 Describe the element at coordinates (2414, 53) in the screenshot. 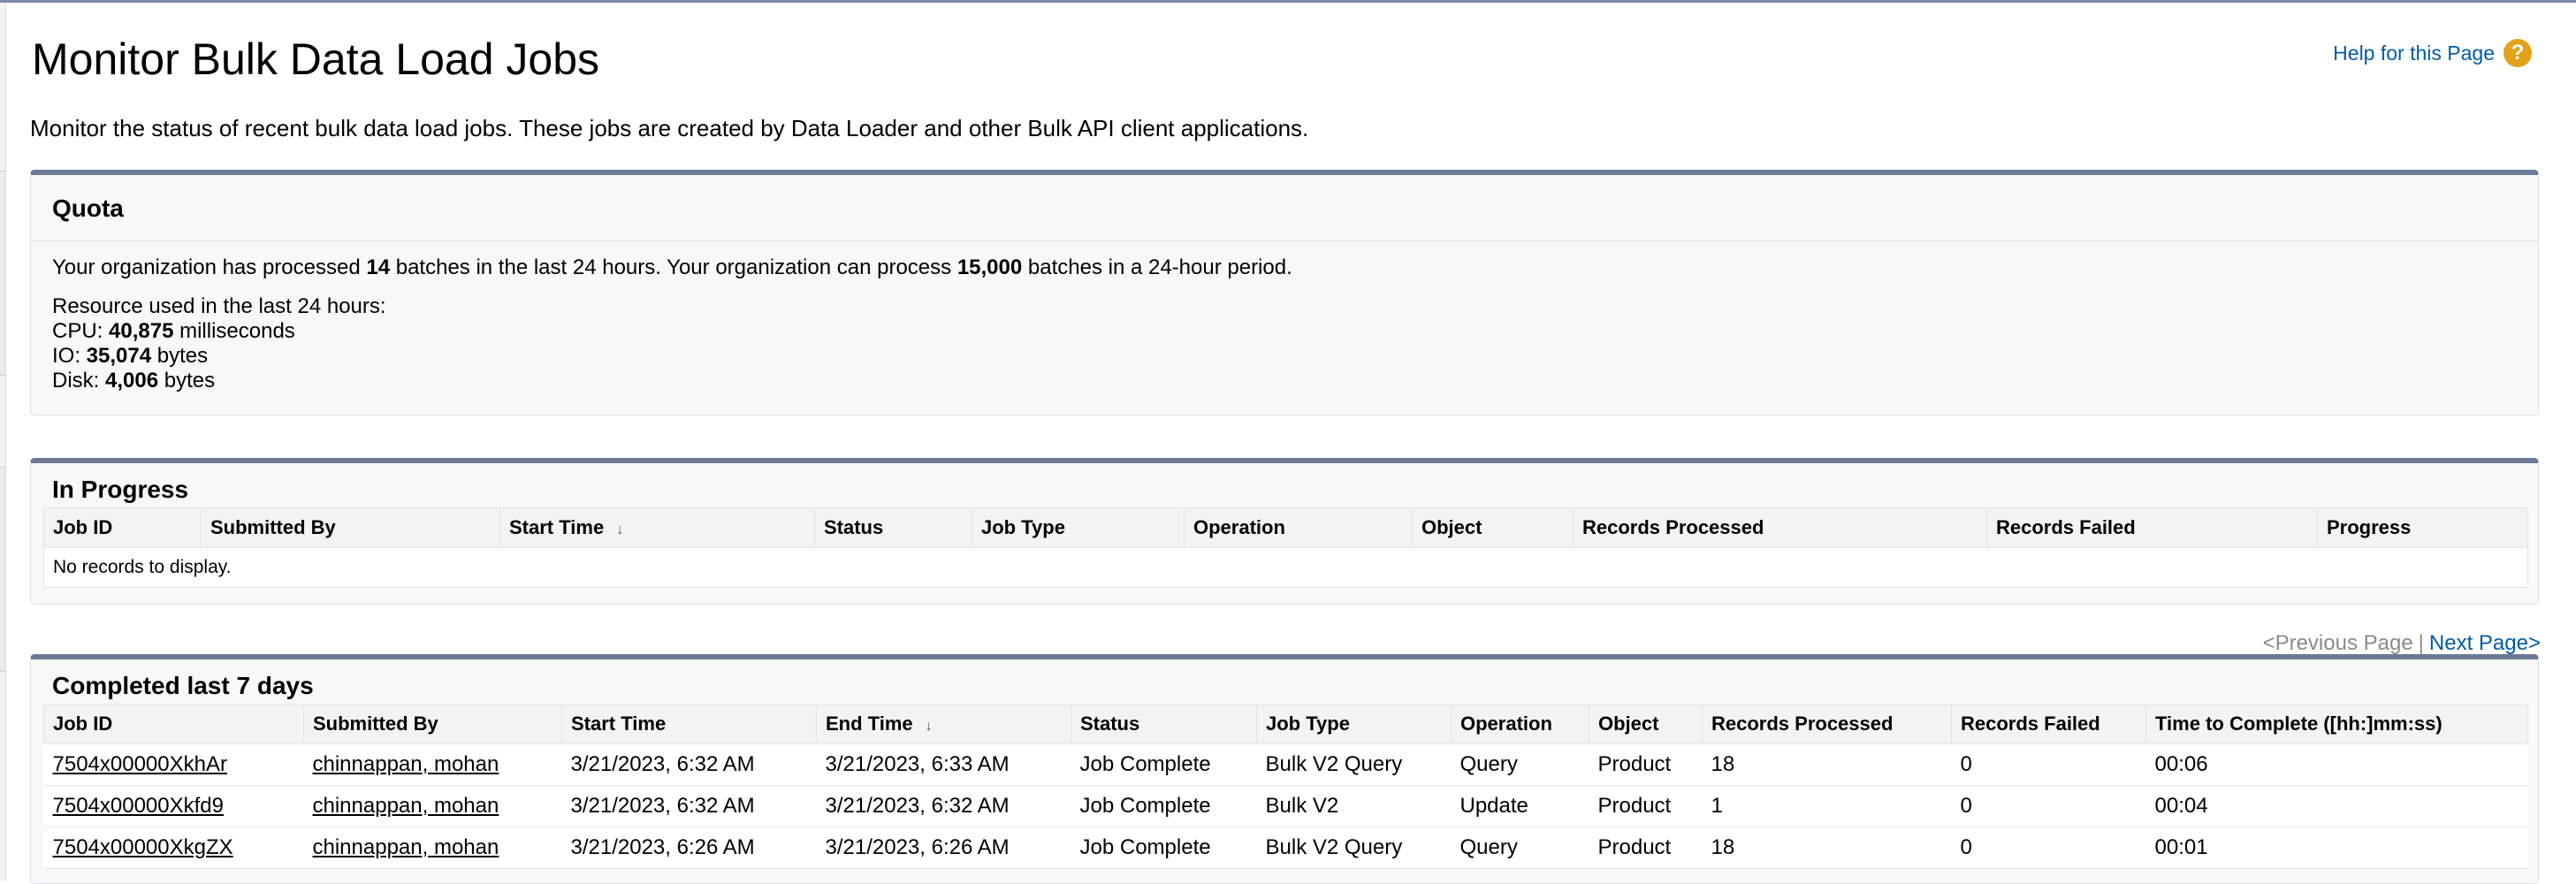

I see `help-link: Help for this Page` at that location.